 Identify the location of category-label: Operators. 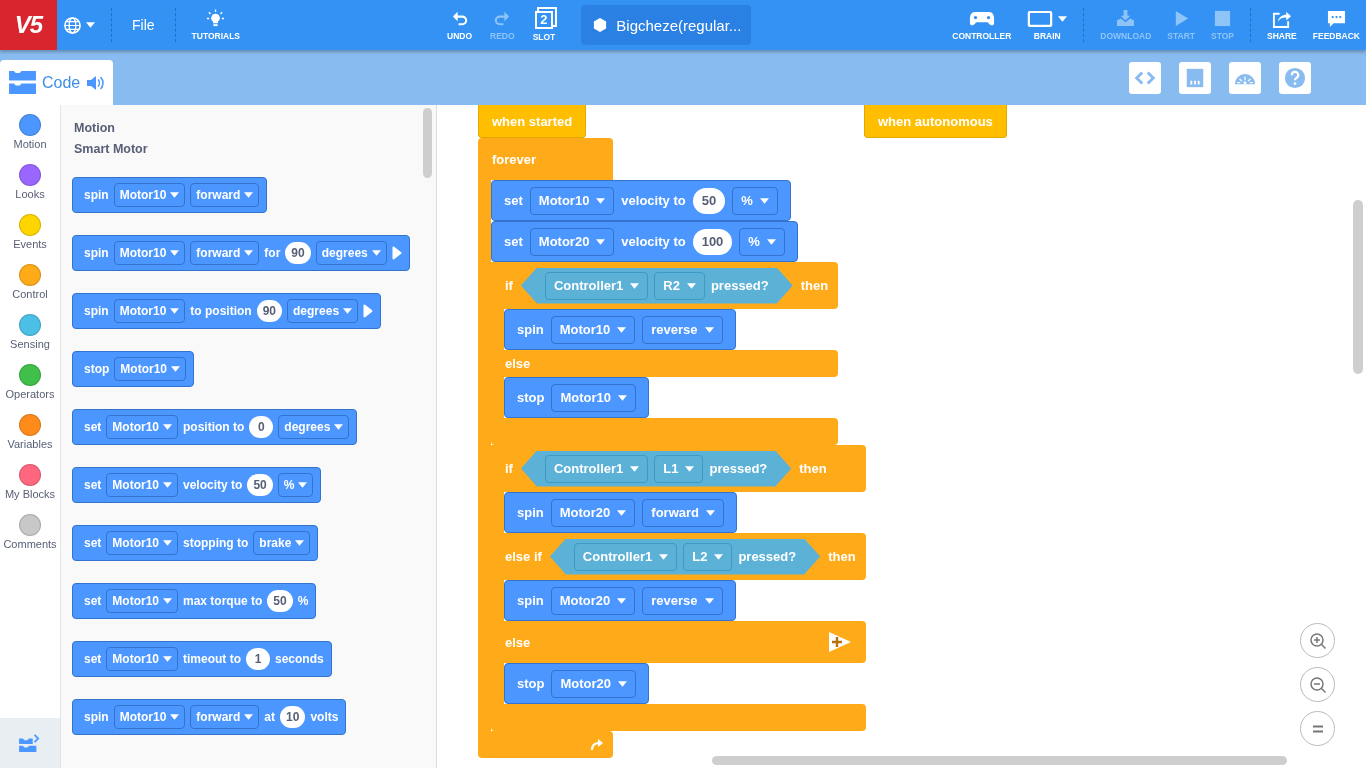
(30, 394).